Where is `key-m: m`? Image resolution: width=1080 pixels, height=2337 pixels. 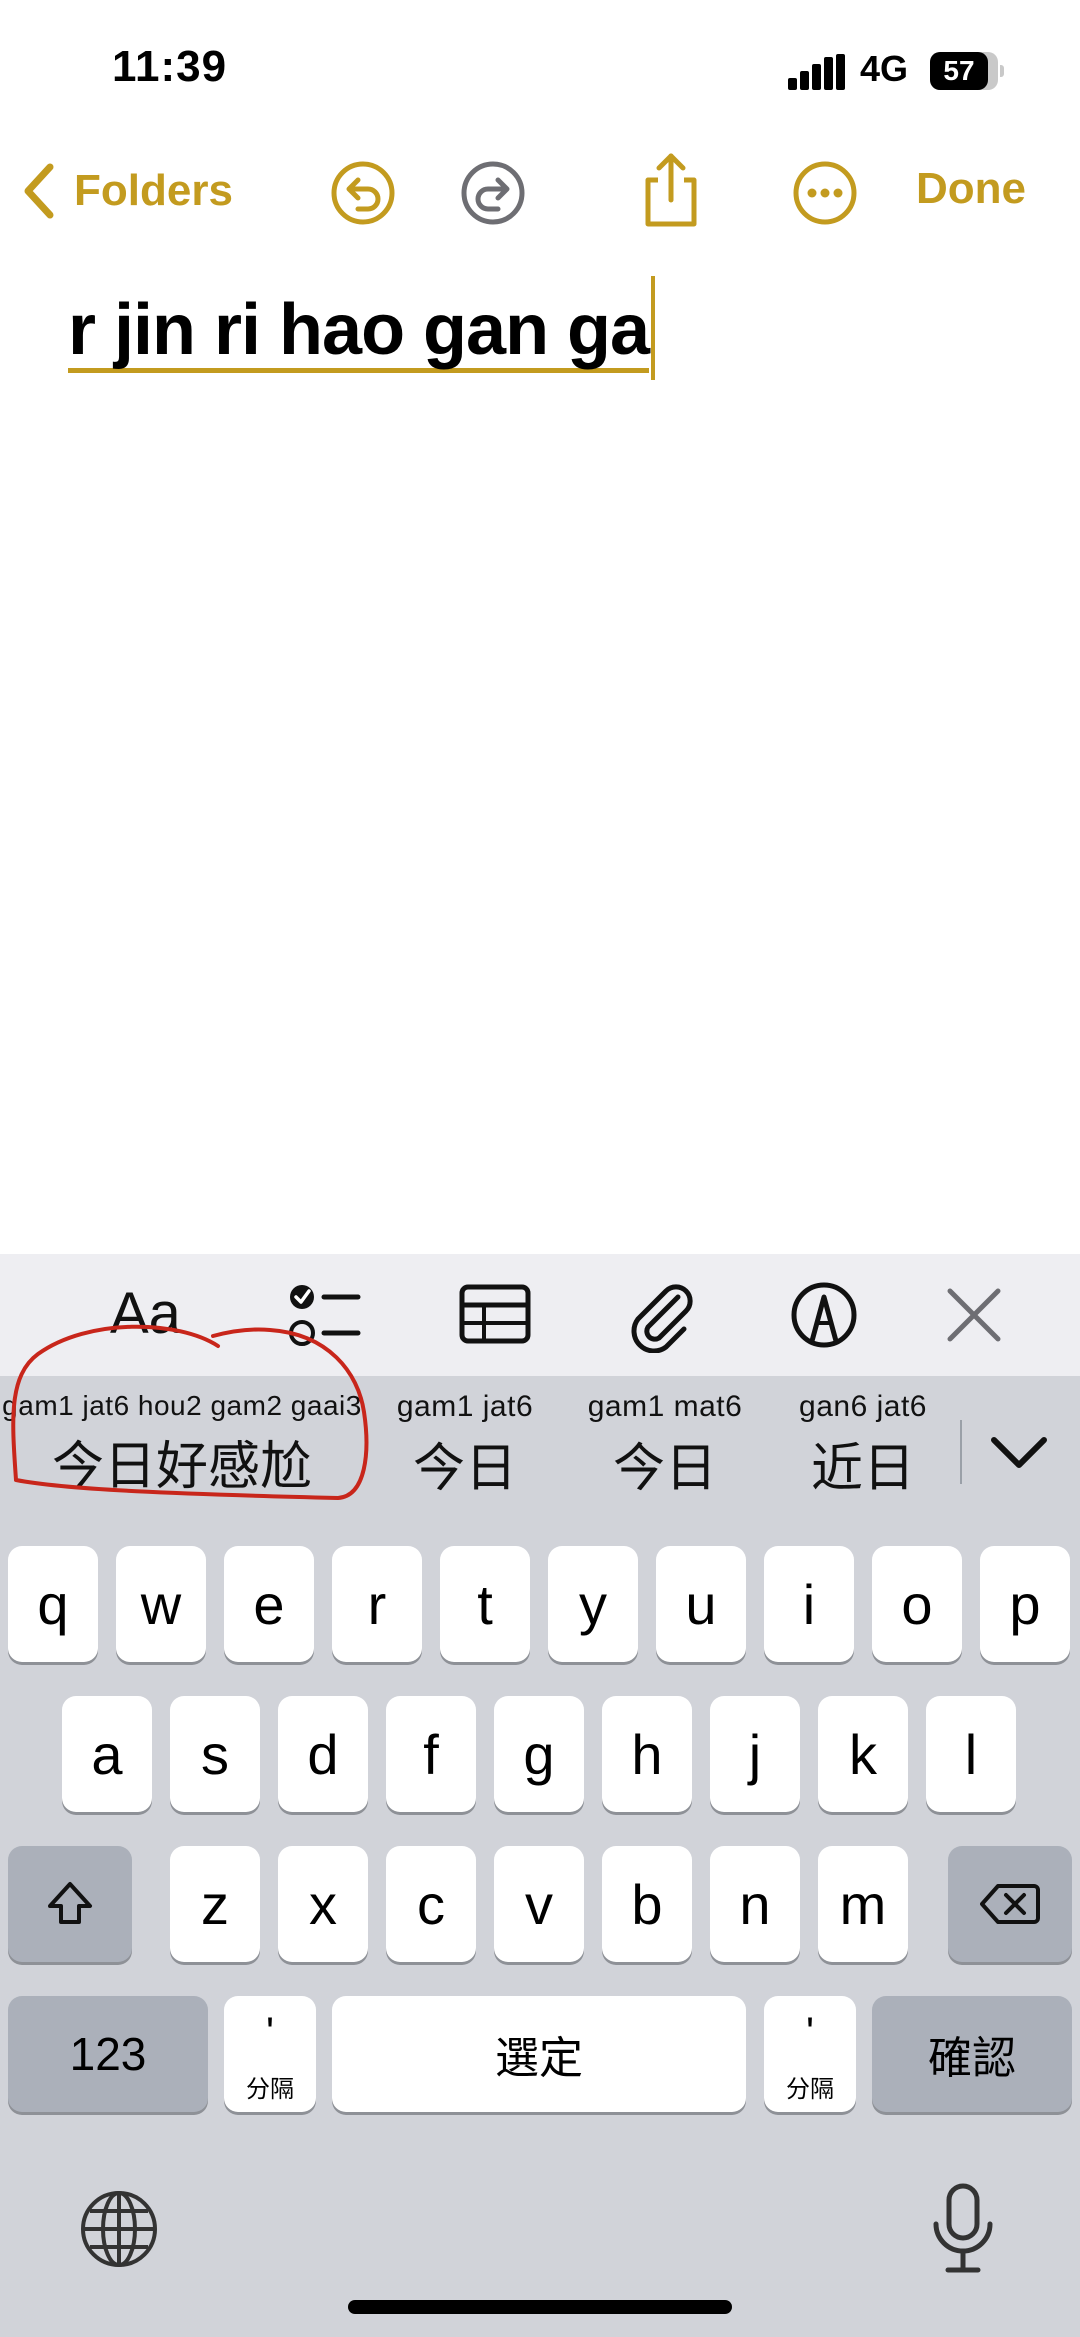
key-m: m is located at coordinates (863, 1904).